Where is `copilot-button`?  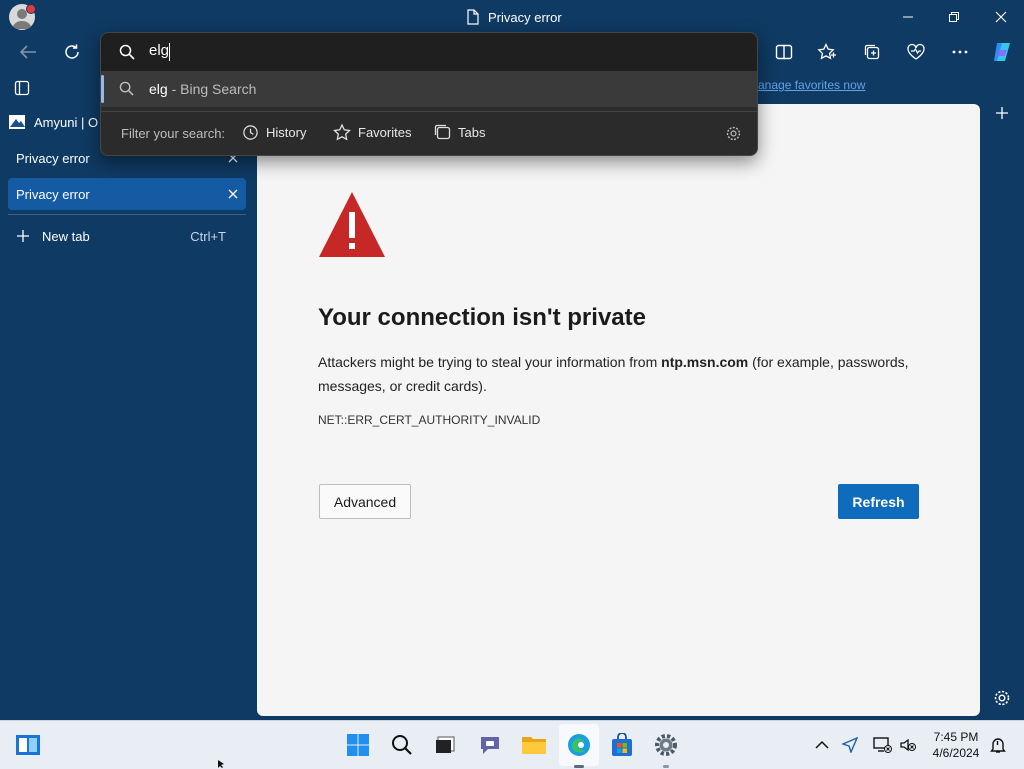 copilot-button is located at coordinates (1002, 52).